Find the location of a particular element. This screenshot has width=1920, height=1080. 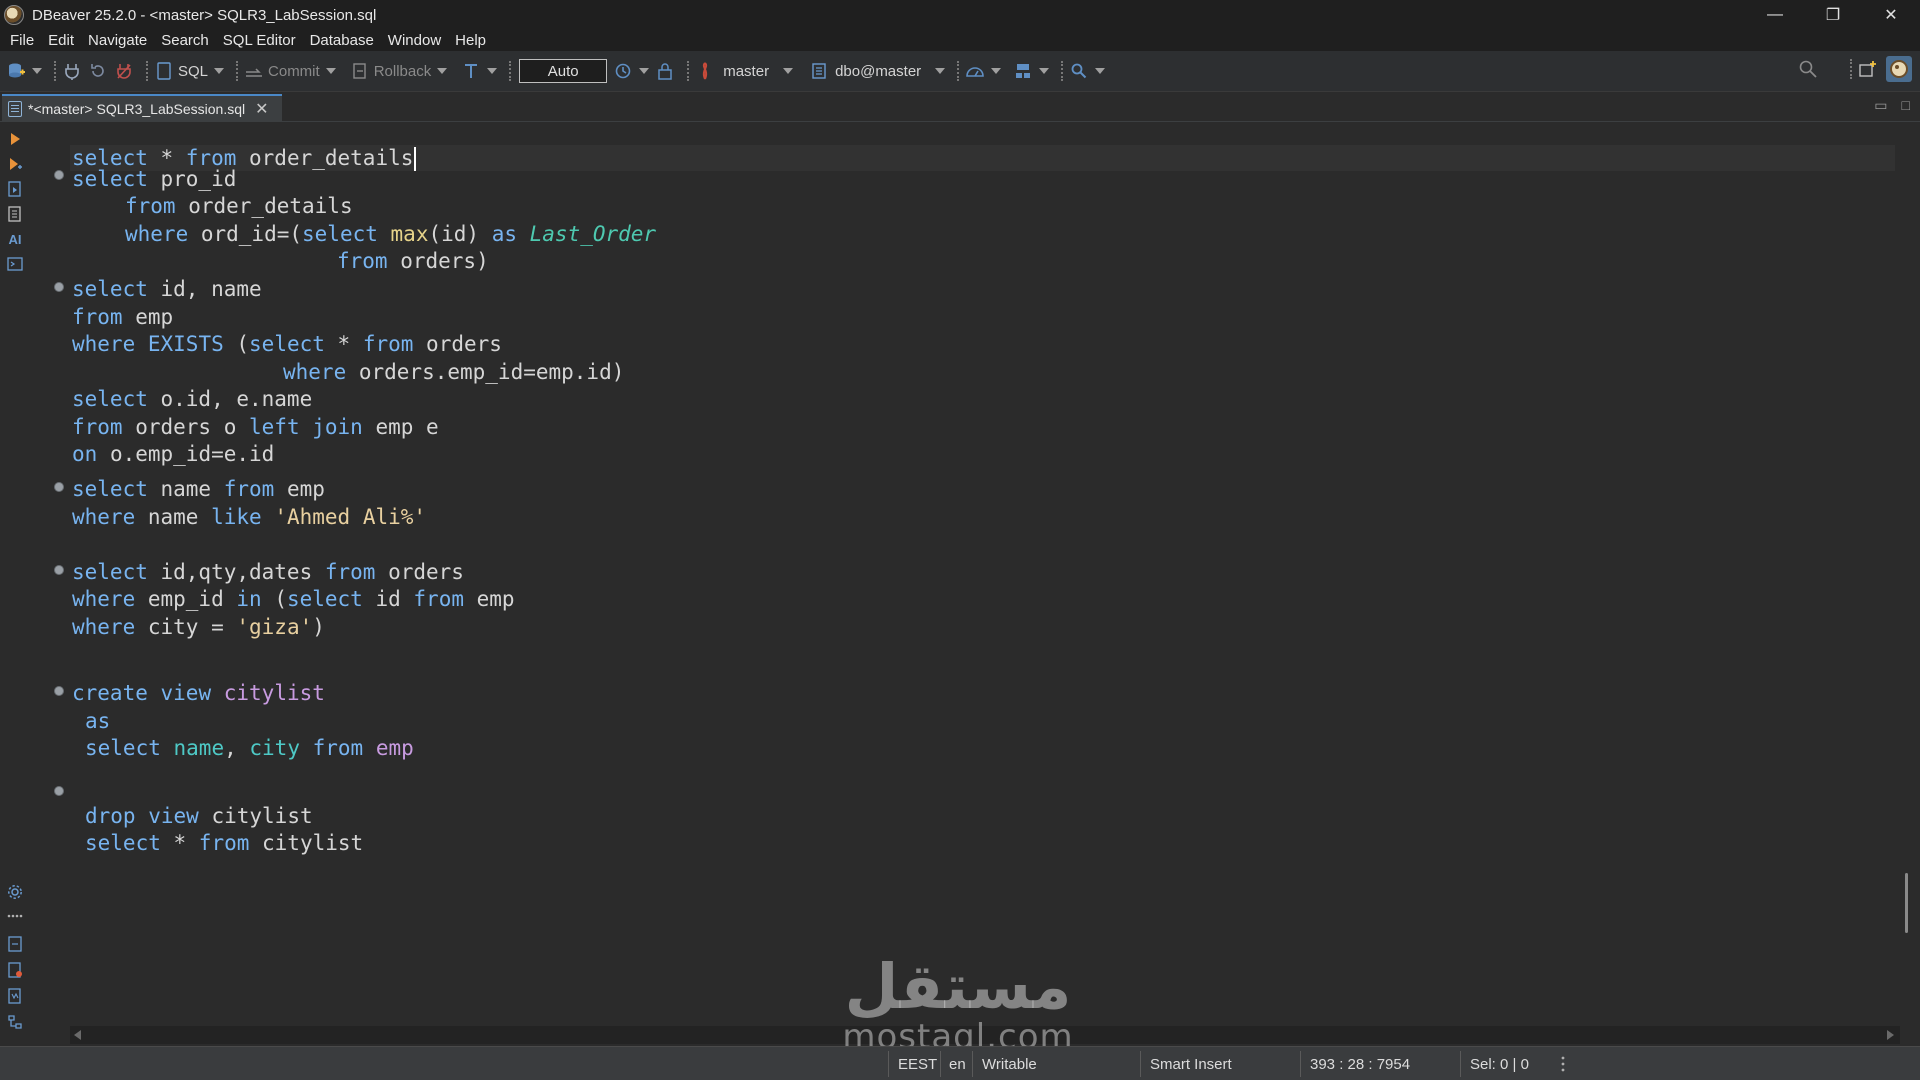

minimize-button: — is located at coordinates (1775, 15).